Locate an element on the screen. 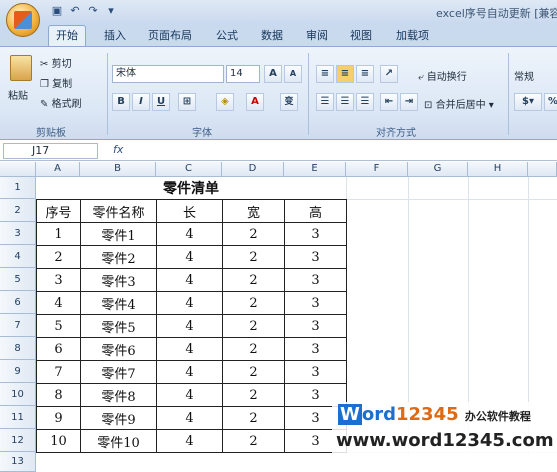  align-top-icon: ≡ is located at coordinates (325, 74).